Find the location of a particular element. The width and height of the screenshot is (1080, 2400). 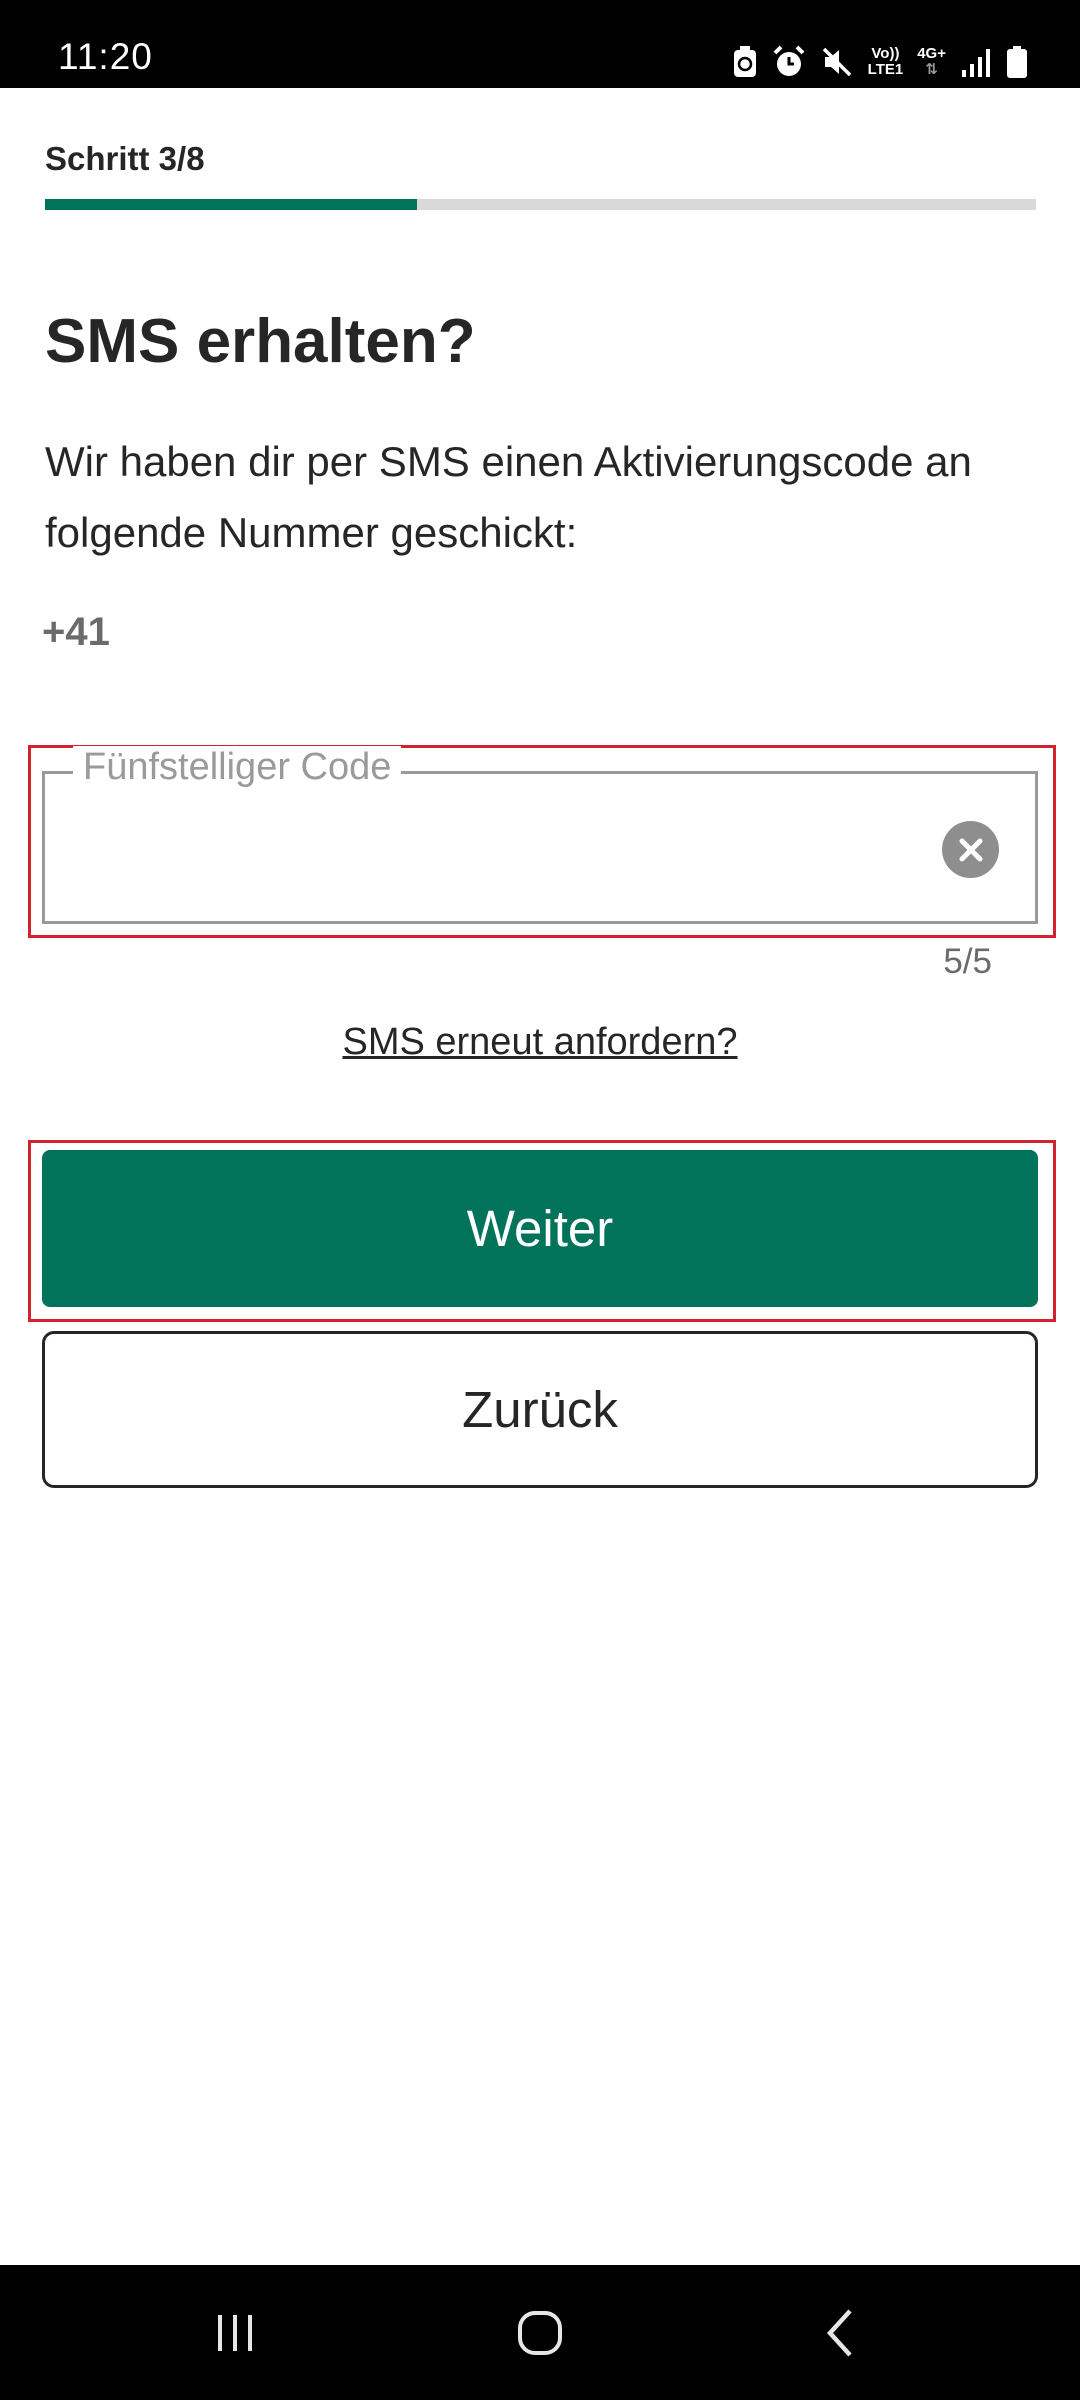

recent-apps-button is located at coordinates (235, 2332).